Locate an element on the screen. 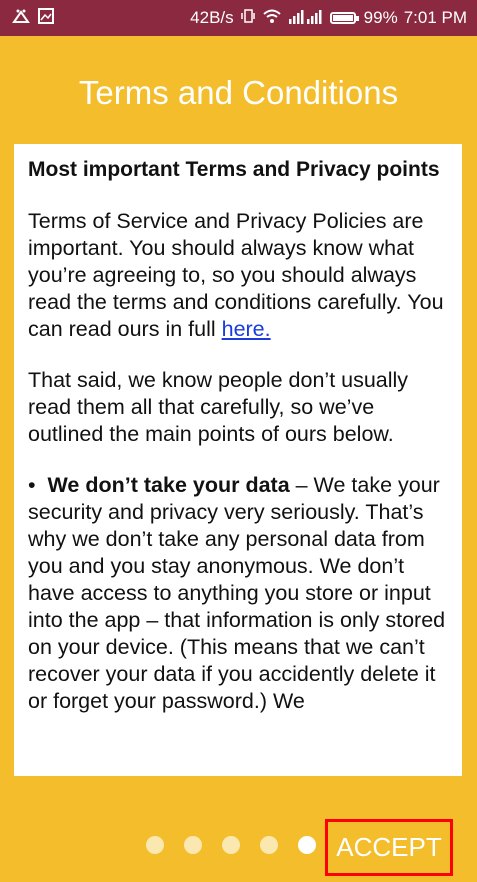 Image resolution: width=477 pixels, height=882 pixels. page-indicator is located at coordinates (231, 845).